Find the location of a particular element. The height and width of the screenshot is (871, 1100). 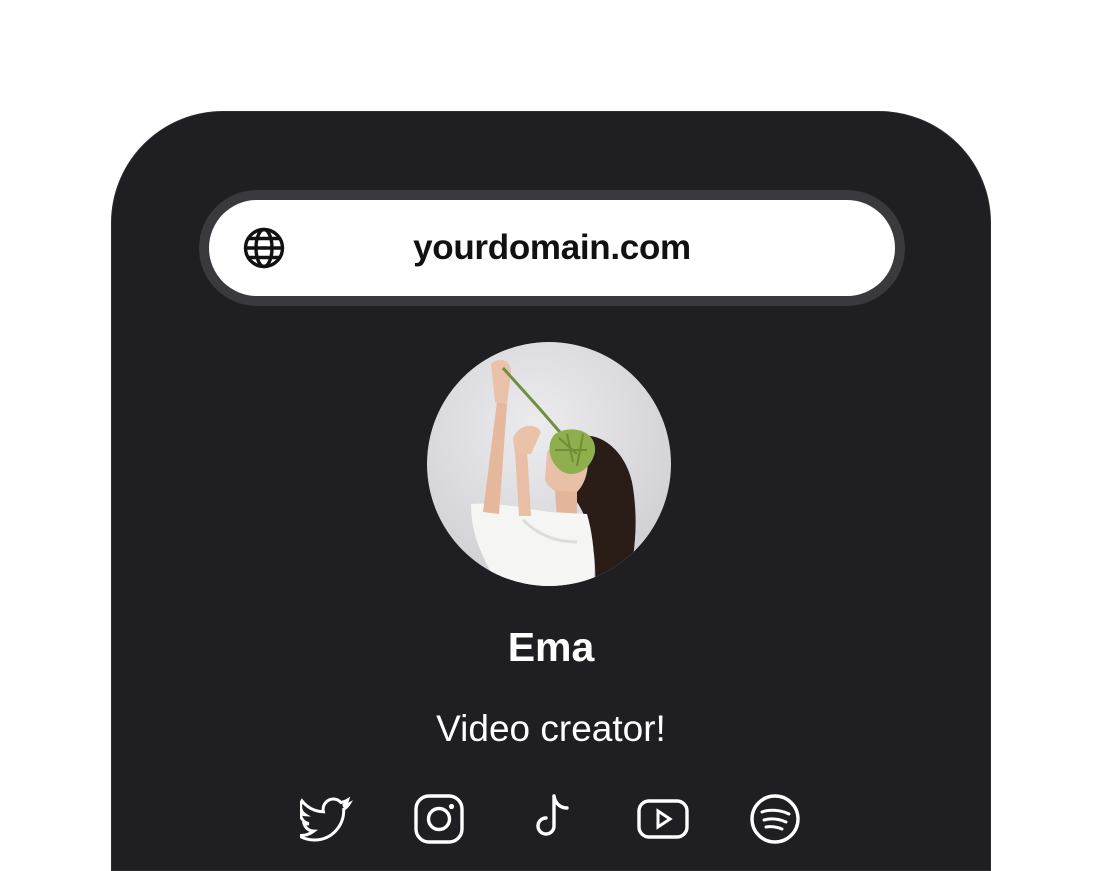

profile-name: Ema is located at coordinates (551, 647).